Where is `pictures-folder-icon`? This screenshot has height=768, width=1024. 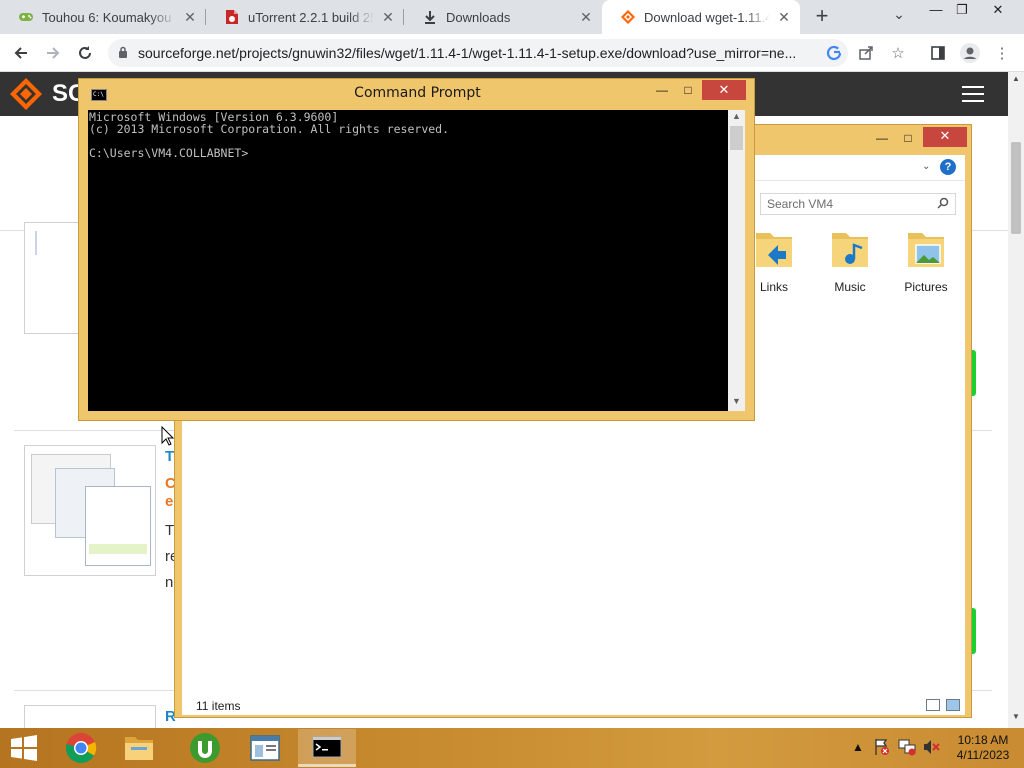 pictures-folder-icon is located at coordinates (926, 250).